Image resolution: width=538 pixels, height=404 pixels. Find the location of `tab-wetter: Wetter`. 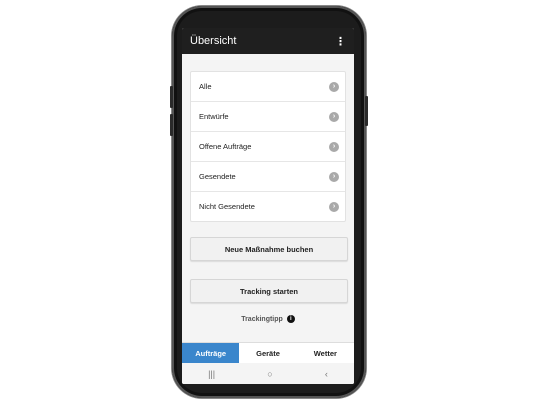

tab-wetter: Wetter is located at coordinates (325, 353).